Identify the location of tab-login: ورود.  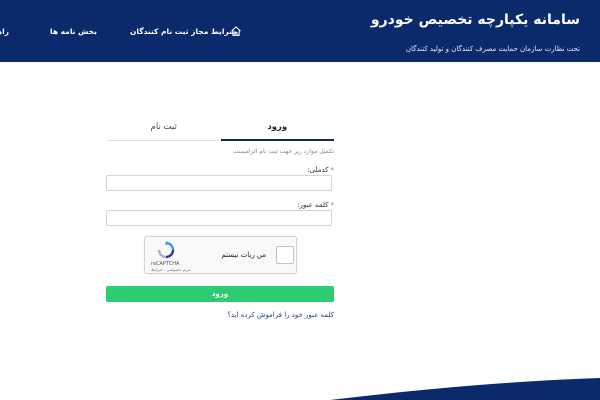
(277, 127).